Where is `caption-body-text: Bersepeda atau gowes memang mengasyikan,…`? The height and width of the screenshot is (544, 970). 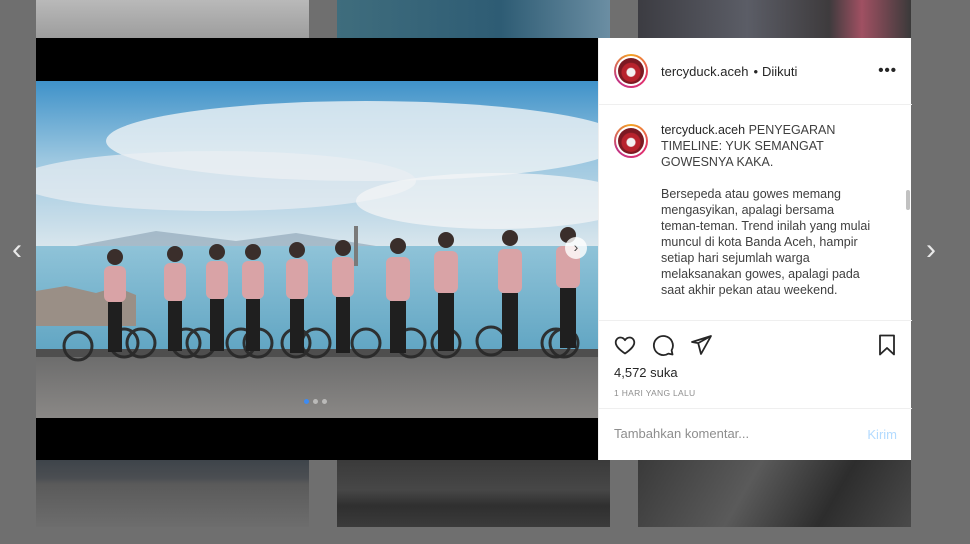
caption-body-text: Bersepeda atau gowes memang mengasyikan,… is located at coordinates (766, 242).